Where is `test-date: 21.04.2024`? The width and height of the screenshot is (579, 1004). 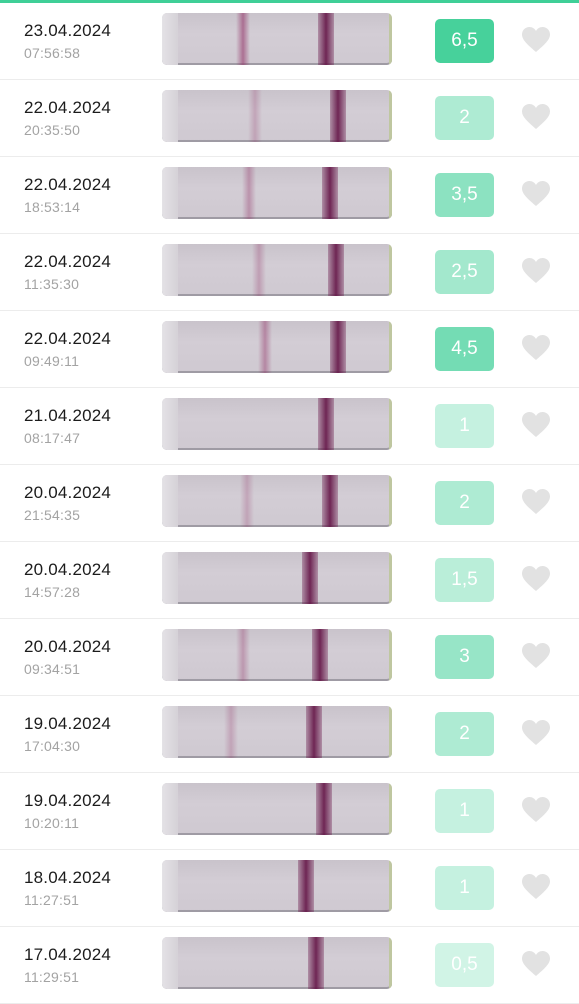 test-date: 21.04.2024 is located at coordinates (68, 415).